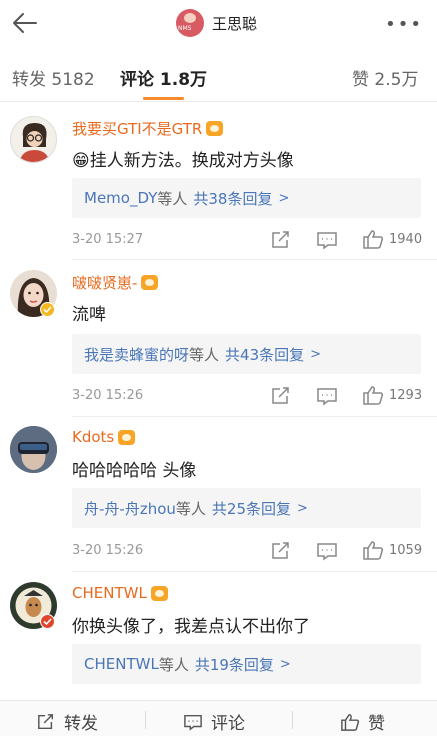  What do you see at coordinates (235, 23) in the screenshot?
I see `page-title: 王思聪` at bounding box center [235, 23].